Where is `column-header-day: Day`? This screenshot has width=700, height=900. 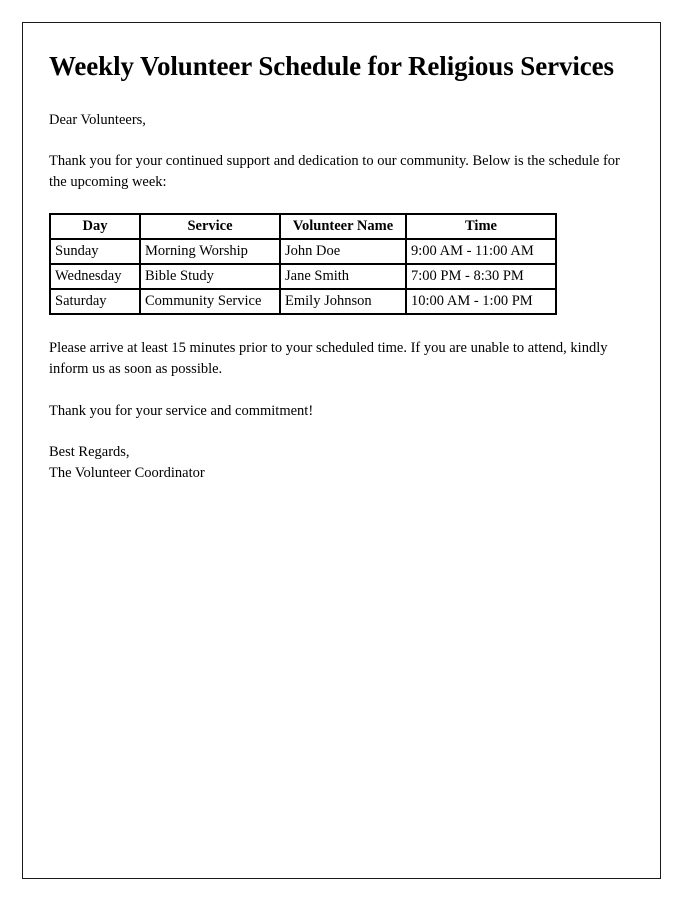 column-header-day: Day is located at coordinates (95, 227).